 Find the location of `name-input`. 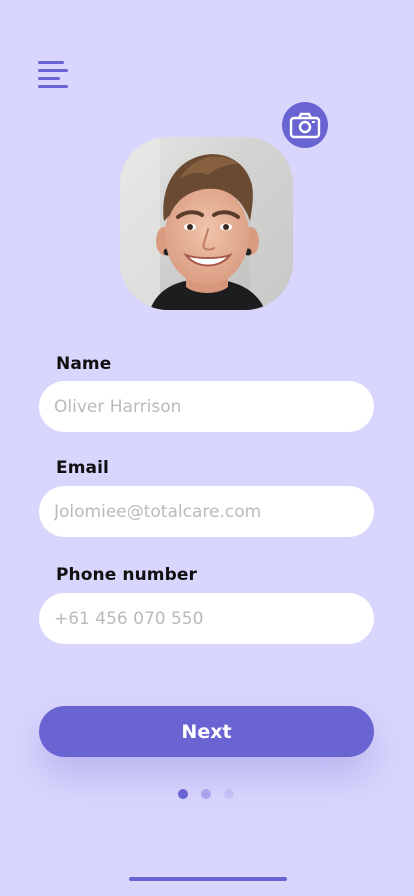

name-input is located at coordinates (206, 406).